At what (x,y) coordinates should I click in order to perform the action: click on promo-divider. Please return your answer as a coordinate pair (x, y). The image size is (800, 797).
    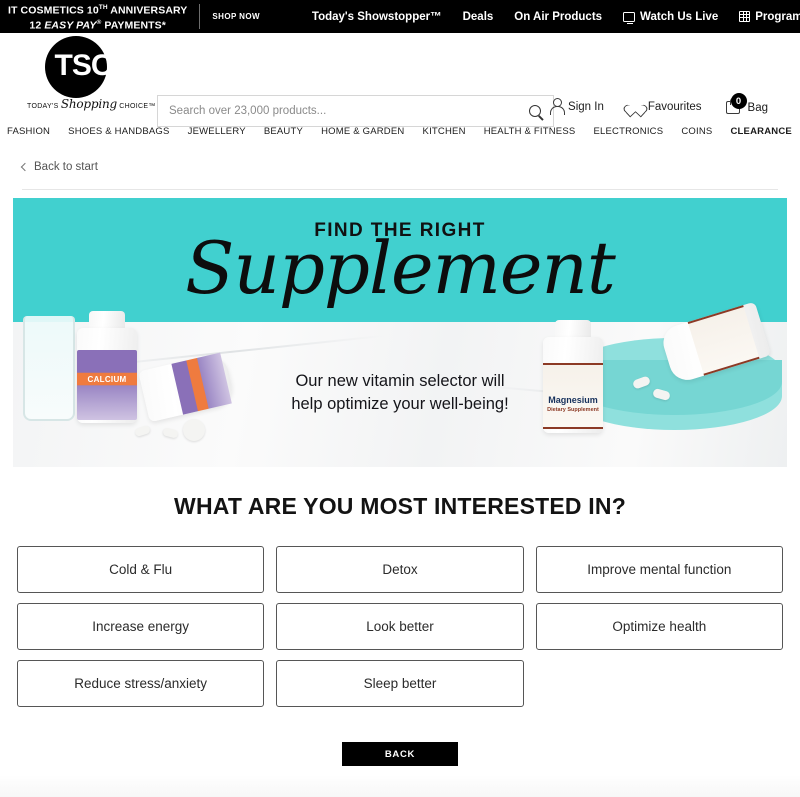
    Looking at the image, I should click on (200, 16).